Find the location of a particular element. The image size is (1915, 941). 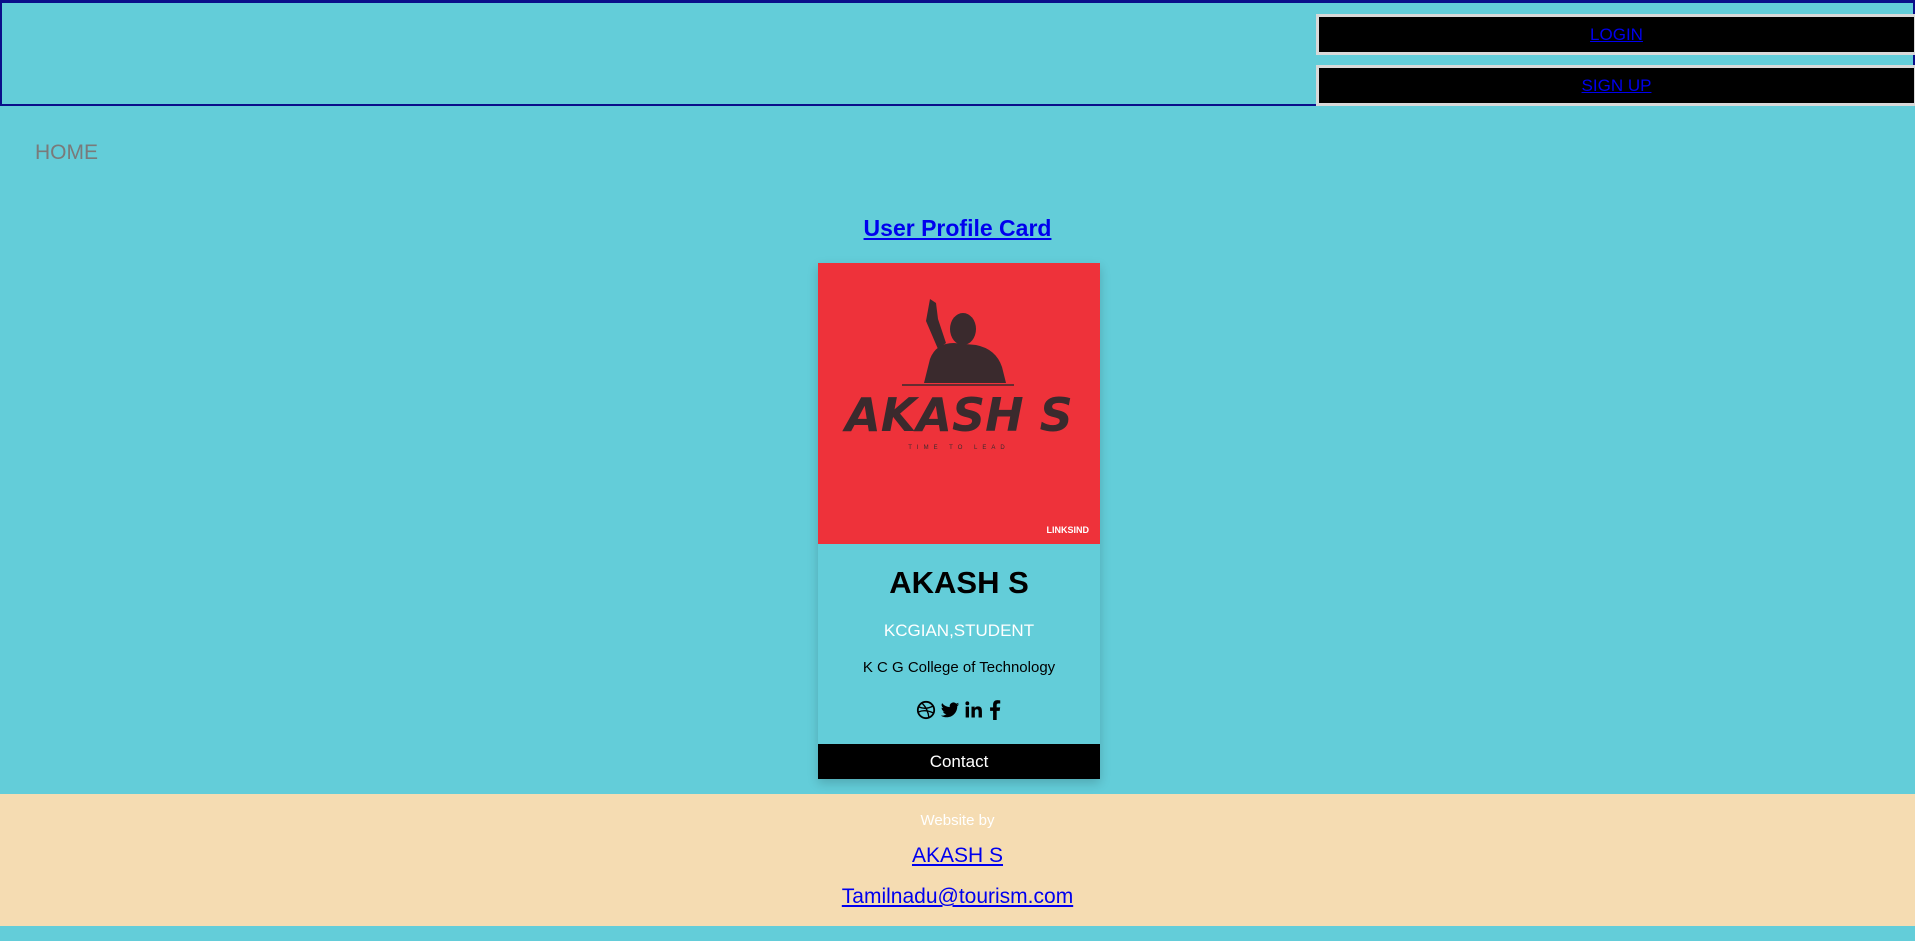

linkedin-icon is located at coordinates (974, 710).